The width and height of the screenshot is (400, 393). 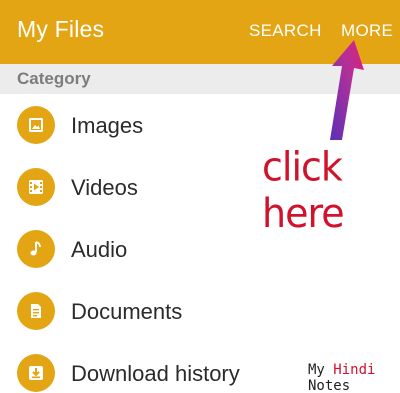 What do you see at coordinates (303, 190) in the screenshot?
I see `click-here-annotation: click here` at bounding box center [303, 190].